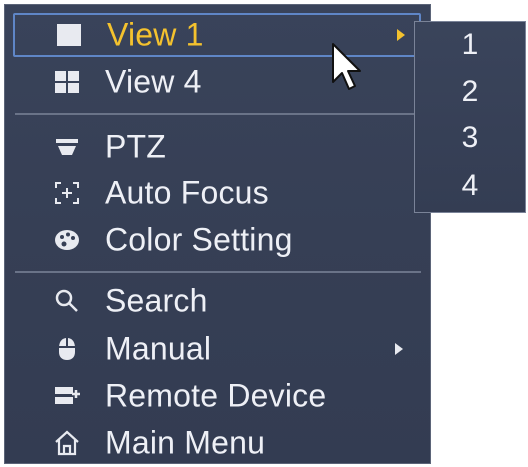 The height and width of the screenshot is (467, 528). What do you see at coordinates (67, 443) in the screenshot?
I see `home-icon` at bounding box center [67, 443].